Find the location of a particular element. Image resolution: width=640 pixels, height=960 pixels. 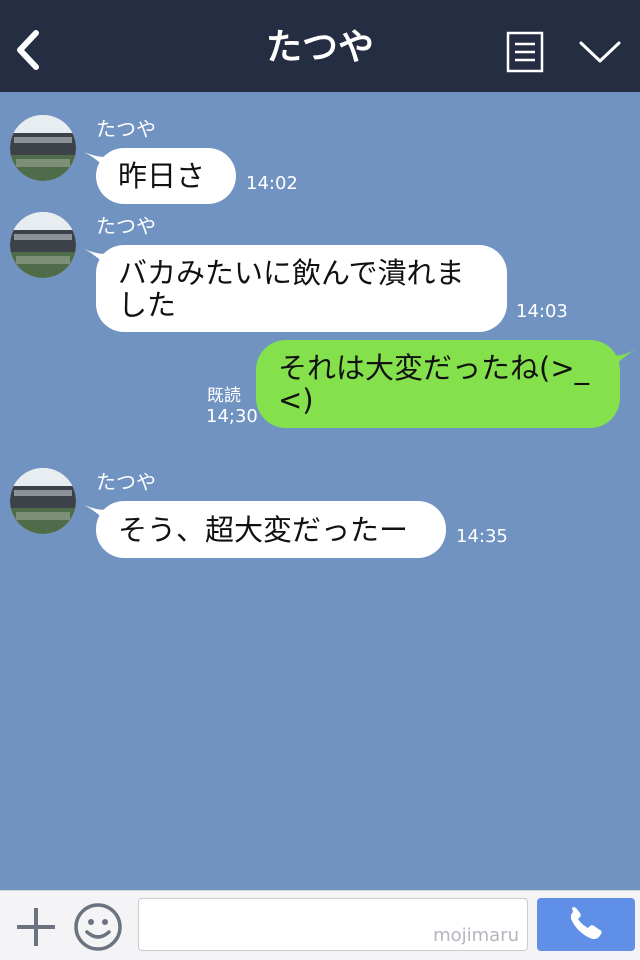

chevron-down-icon is located at coordinates (600, 52).